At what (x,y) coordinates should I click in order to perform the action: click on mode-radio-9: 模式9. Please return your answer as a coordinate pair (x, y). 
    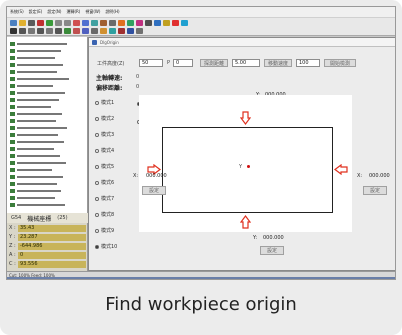
    Looking at the image, I should click on (104, 230).